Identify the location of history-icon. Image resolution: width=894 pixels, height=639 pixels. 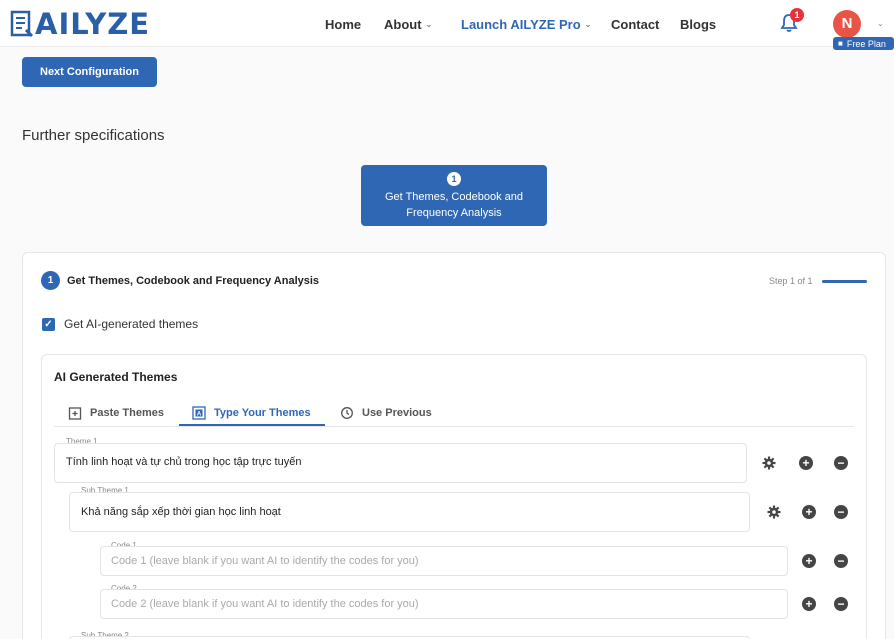
(347, 413).